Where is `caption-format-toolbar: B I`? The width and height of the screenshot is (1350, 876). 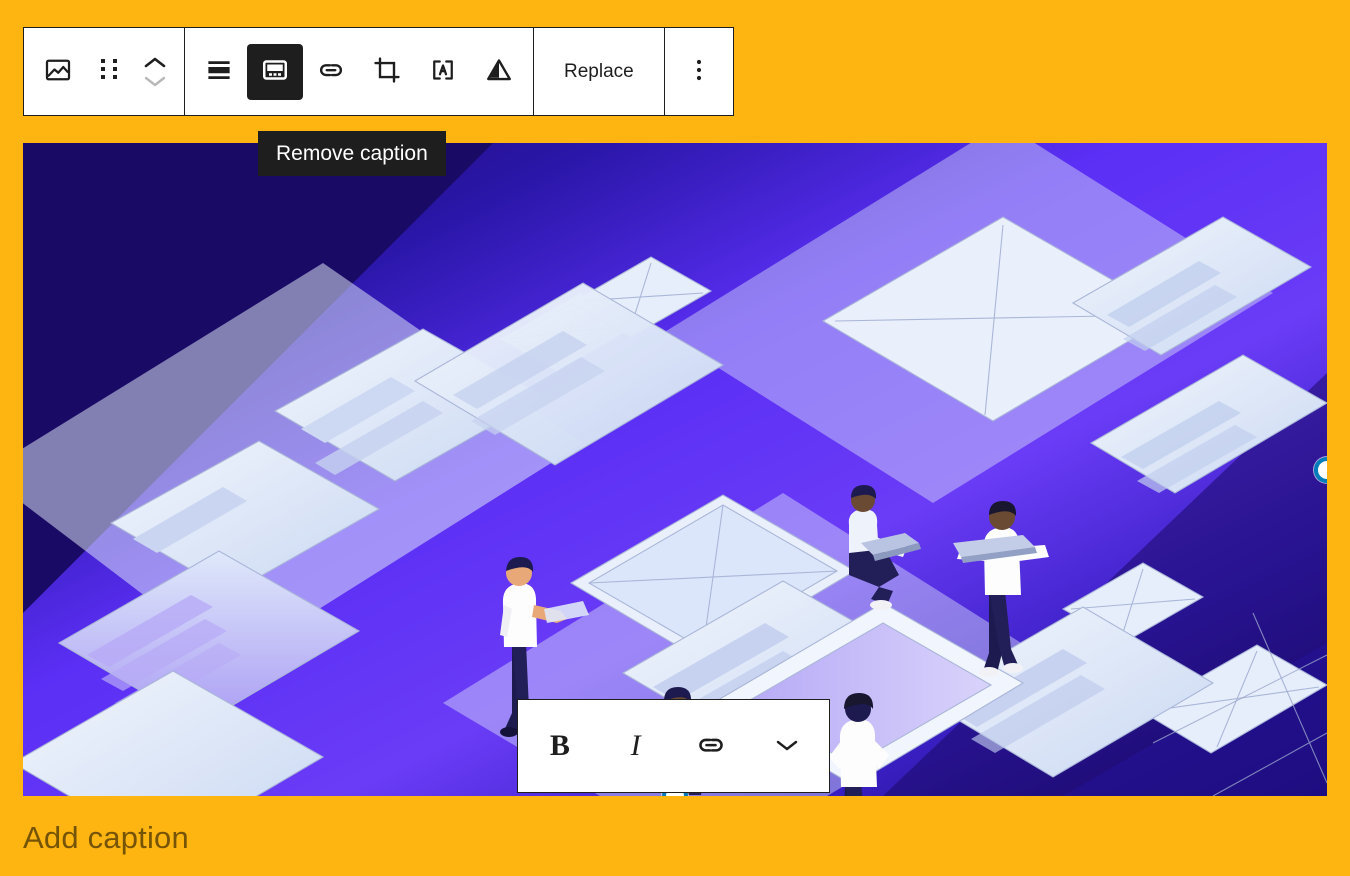 caption-format-toolbar: B I is located at coordinates (673, 746).